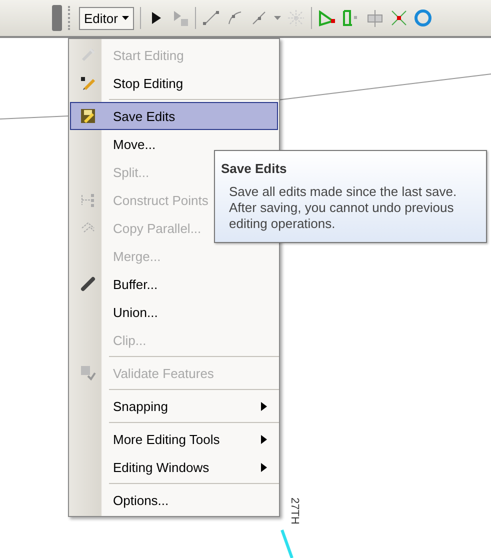  What do you see at coordinates (174, 83) in the screenshot?
I see `menu-item: Stop Editing` at bounding box center [174, 83].